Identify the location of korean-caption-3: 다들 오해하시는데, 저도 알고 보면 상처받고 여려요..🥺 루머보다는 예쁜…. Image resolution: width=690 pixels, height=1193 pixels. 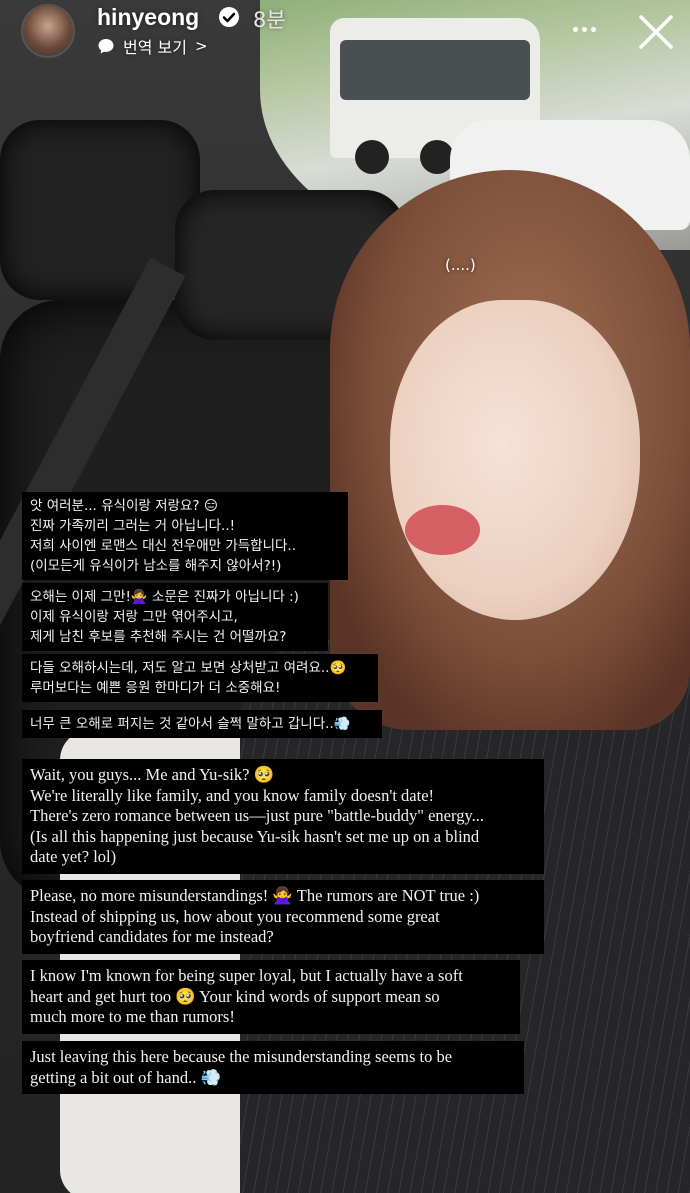
(200, 678).